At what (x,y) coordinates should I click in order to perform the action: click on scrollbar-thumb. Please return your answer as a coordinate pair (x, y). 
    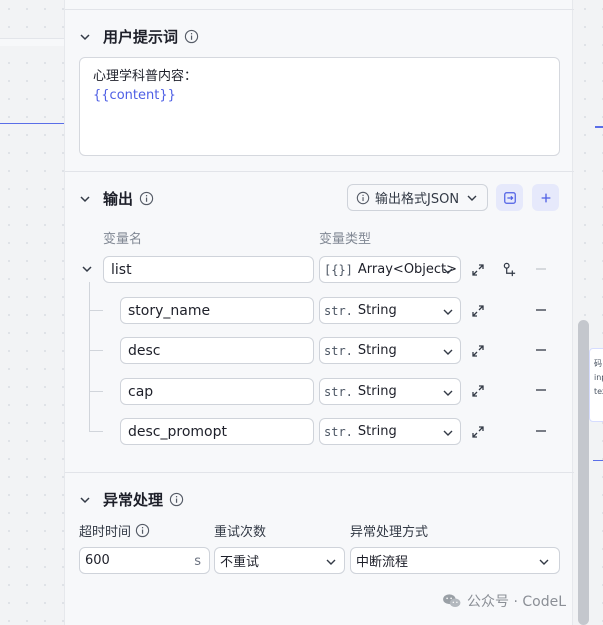
    Looking at the image, I should click on (583, 472).